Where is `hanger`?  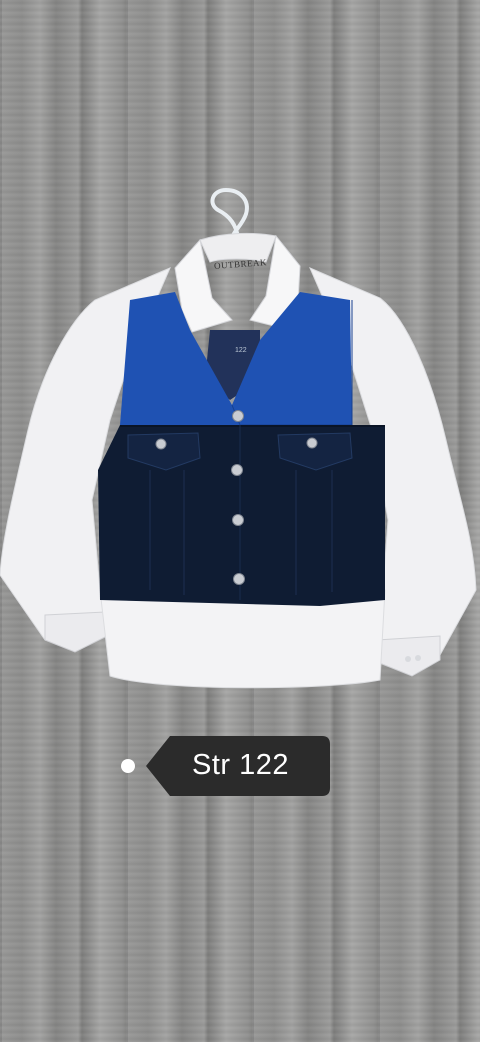
hanger is located at coordinates (229, 214).